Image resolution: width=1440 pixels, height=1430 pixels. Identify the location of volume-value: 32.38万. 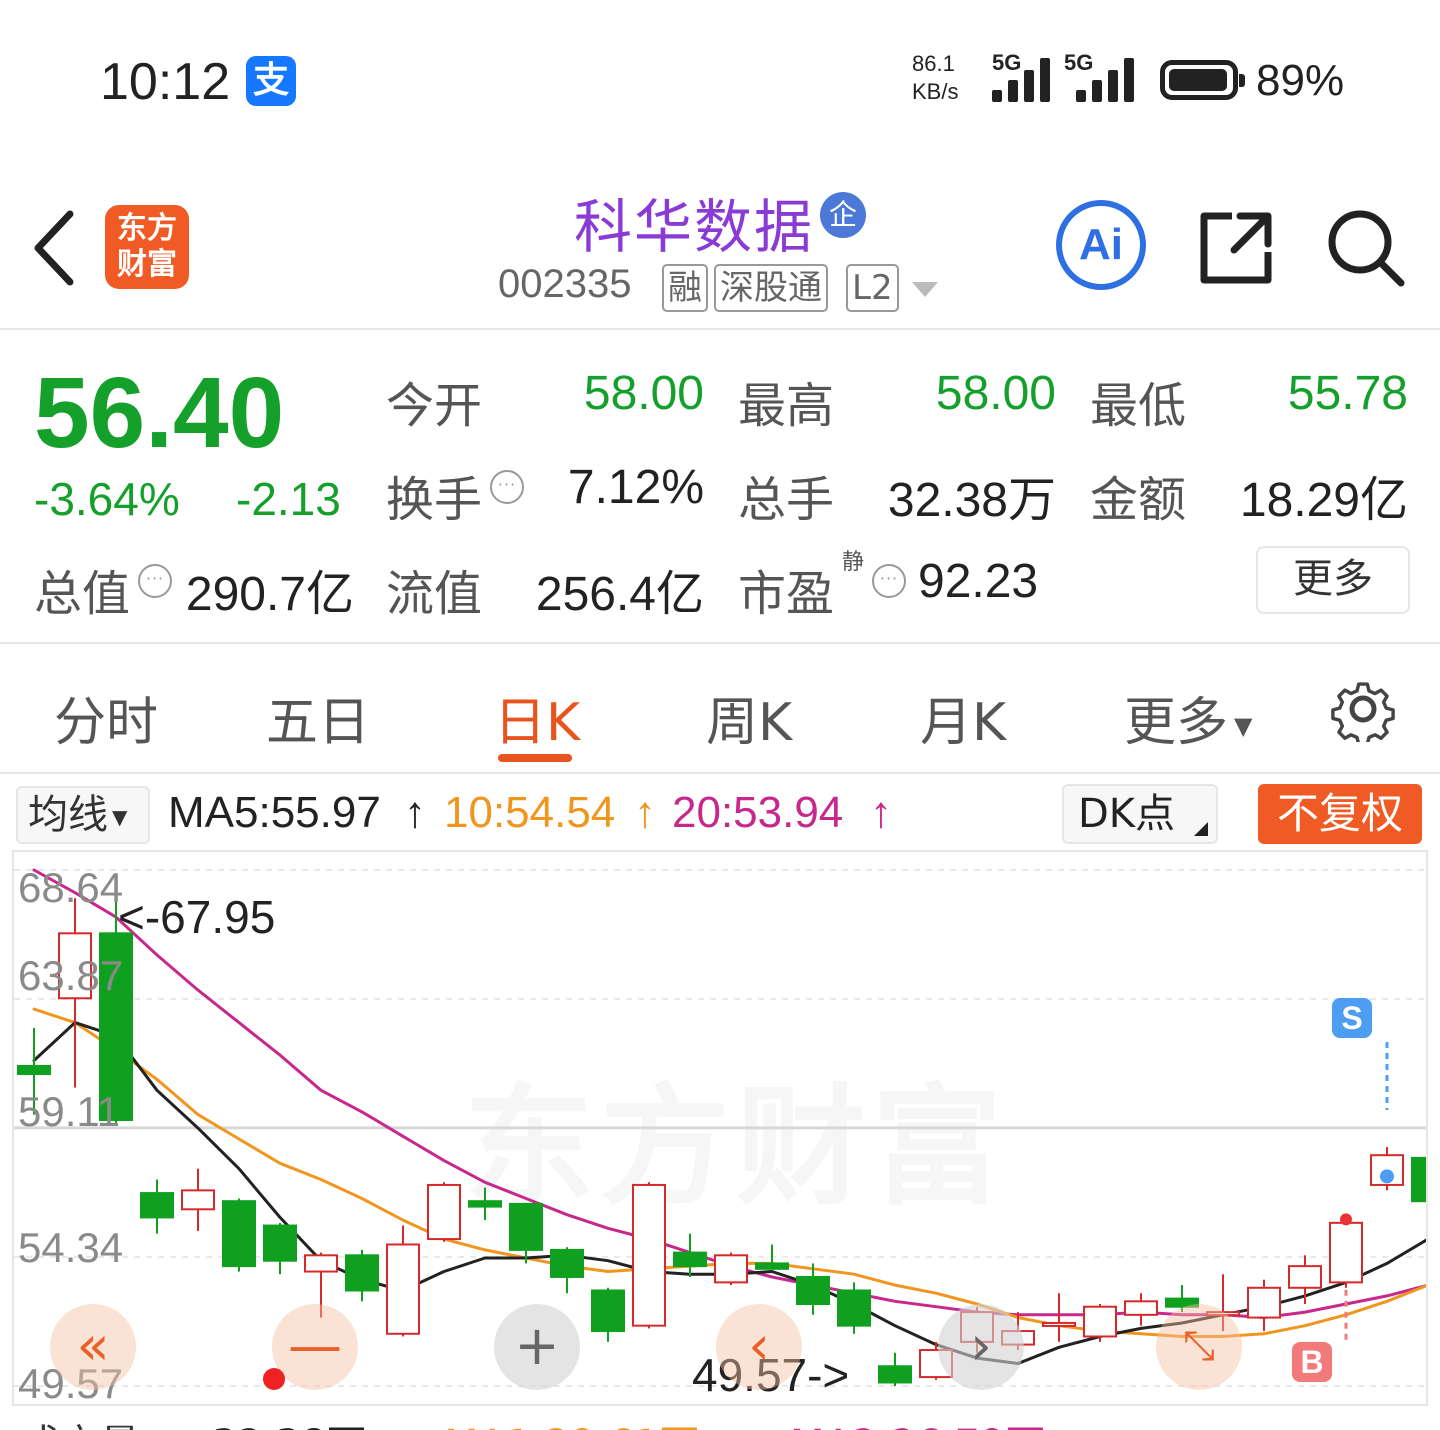
(971, 500).